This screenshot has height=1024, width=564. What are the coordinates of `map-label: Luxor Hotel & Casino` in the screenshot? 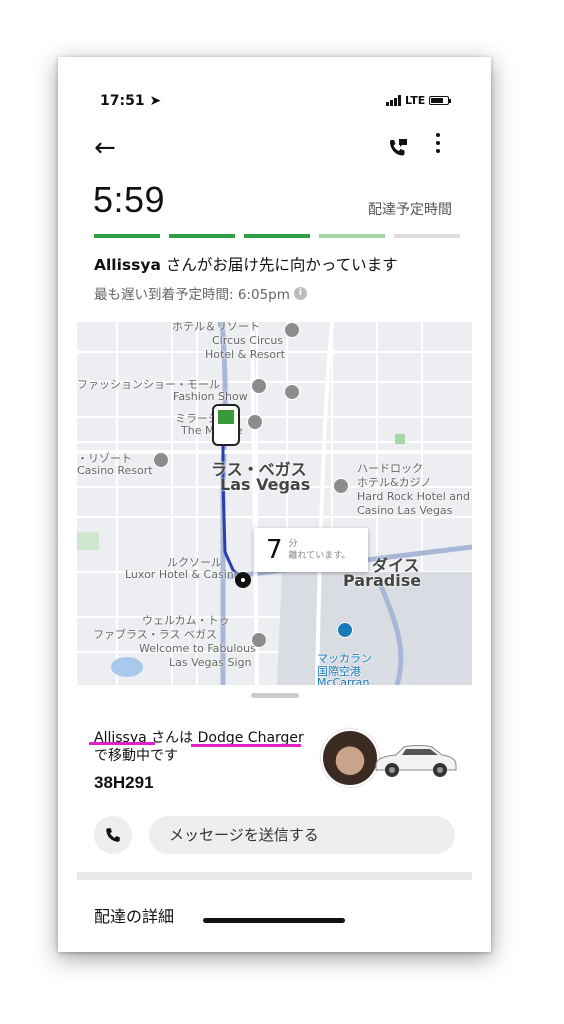 It's located at (183, 574).